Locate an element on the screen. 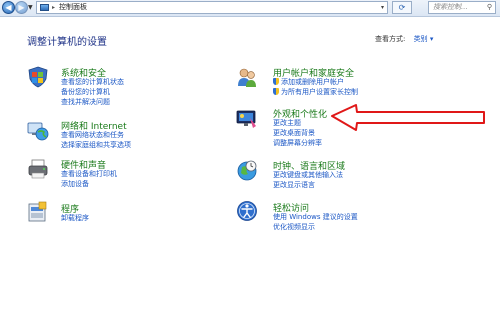  link-homegroup-sharing: 选择家庭组和共享选项 is located at coordinates (96, 145).